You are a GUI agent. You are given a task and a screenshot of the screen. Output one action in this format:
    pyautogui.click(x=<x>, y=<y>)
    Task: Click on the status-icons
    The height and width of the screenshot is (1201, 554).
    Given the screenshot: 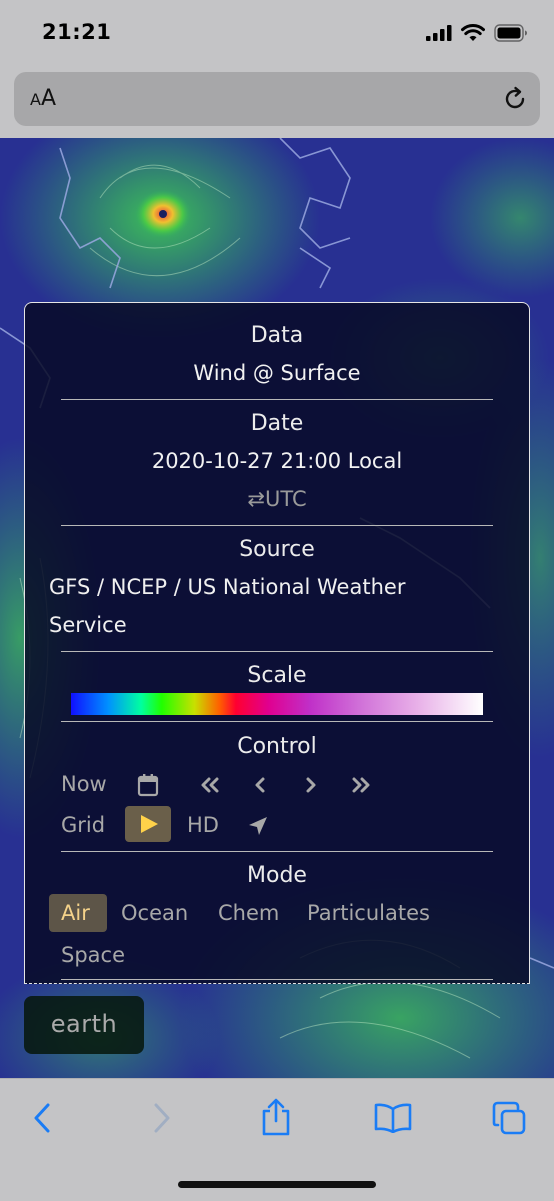 What is the action you would take?
    pyautogui.click(x=477, y=33)
    